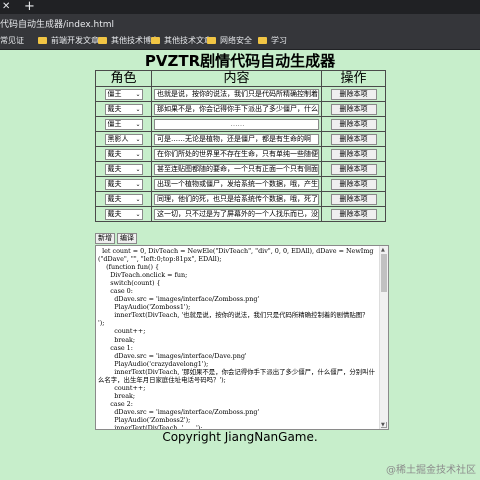  What do you see at coordinates (6, 7) in the screenshot?
I see `tab-close-icon: ✕` at bounding box center [6, 7].